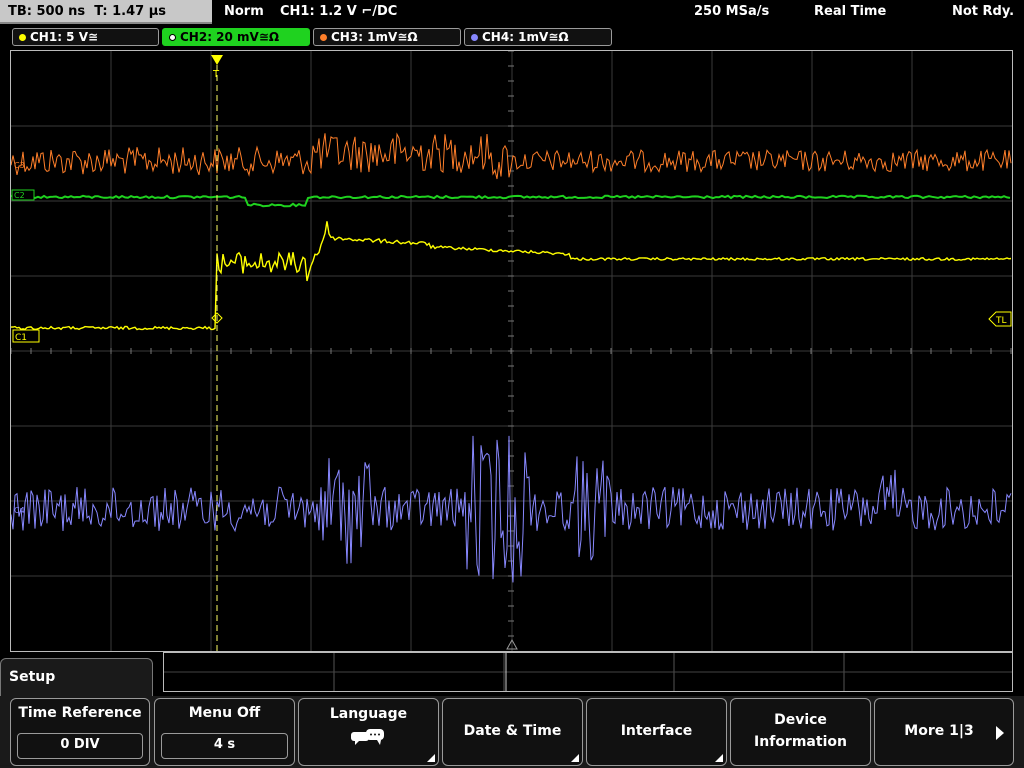  What do you see at coordinates (1000, 733) in the screenshot?
I see `right-arrow-icon` at bounding box center [1000, 733].